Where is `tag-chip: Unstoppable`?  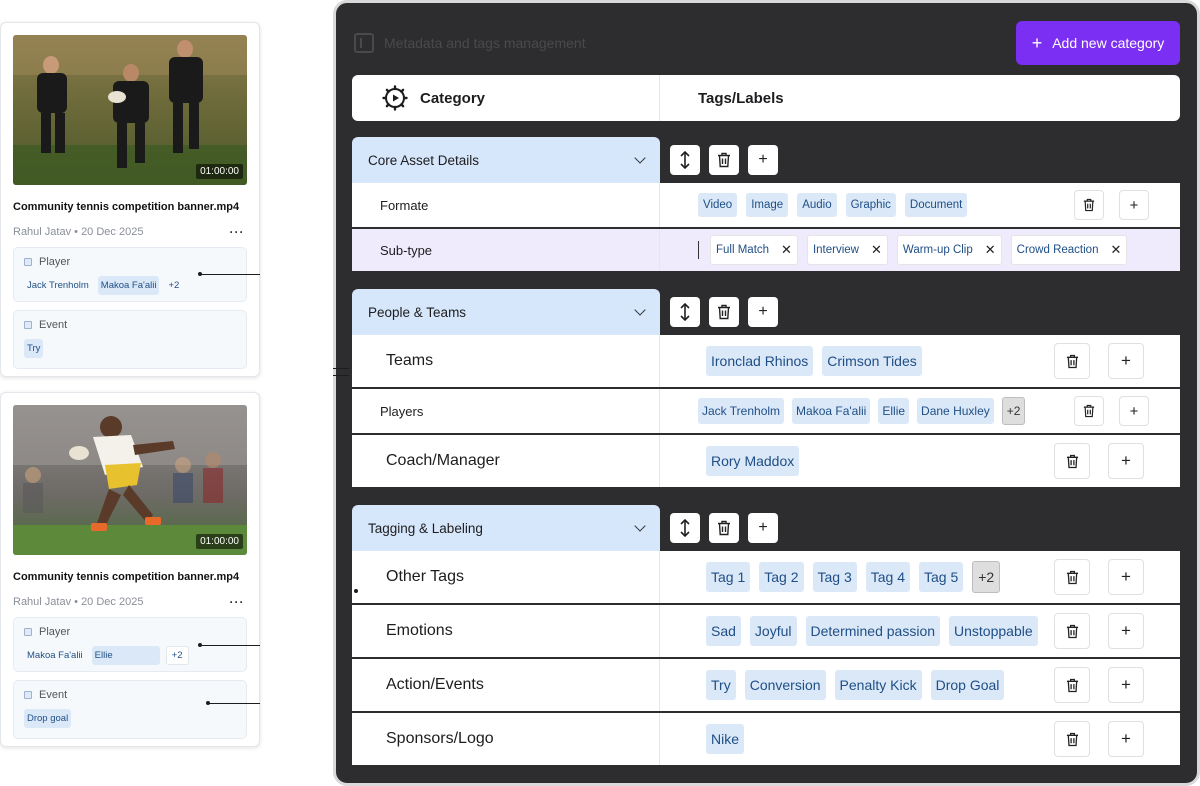 tag-chip: Unstoppable is located at coordinates (993, 631).